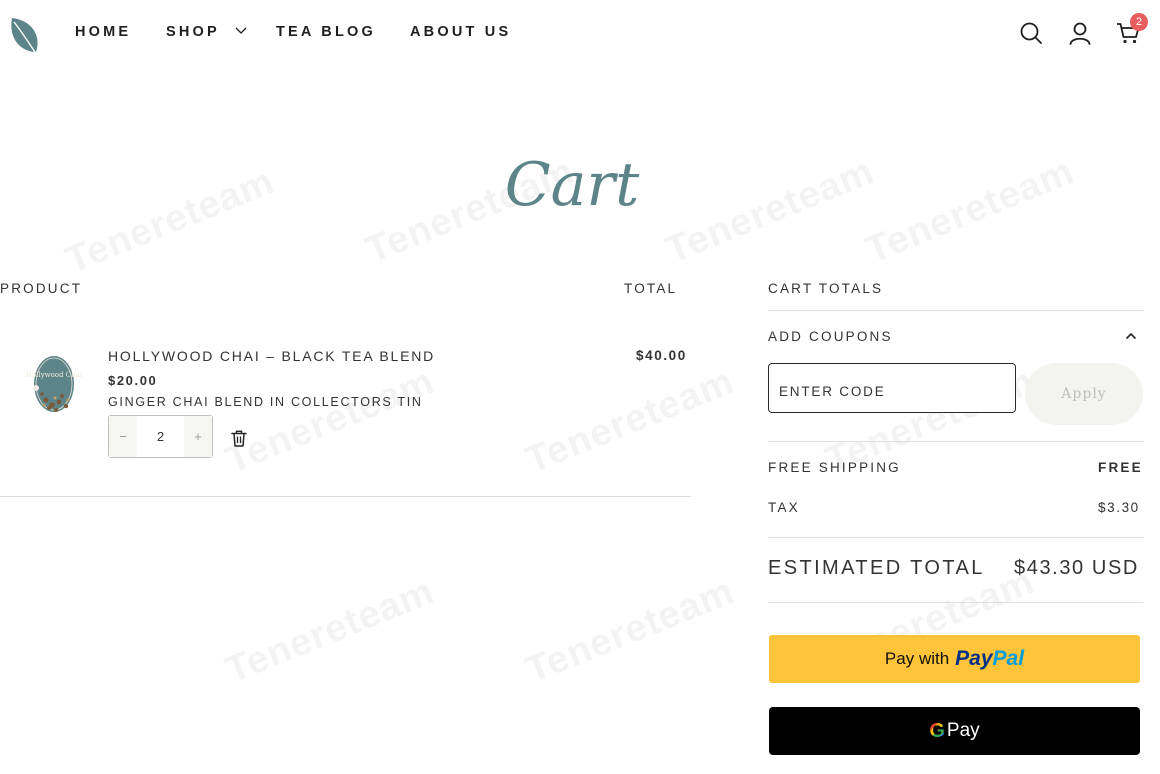 The width and height of the screenshot is (1160, 774). Describe the element at coordinates (1139, 22) in the screenshot. I see `cart-count-badge: 2` at that location.